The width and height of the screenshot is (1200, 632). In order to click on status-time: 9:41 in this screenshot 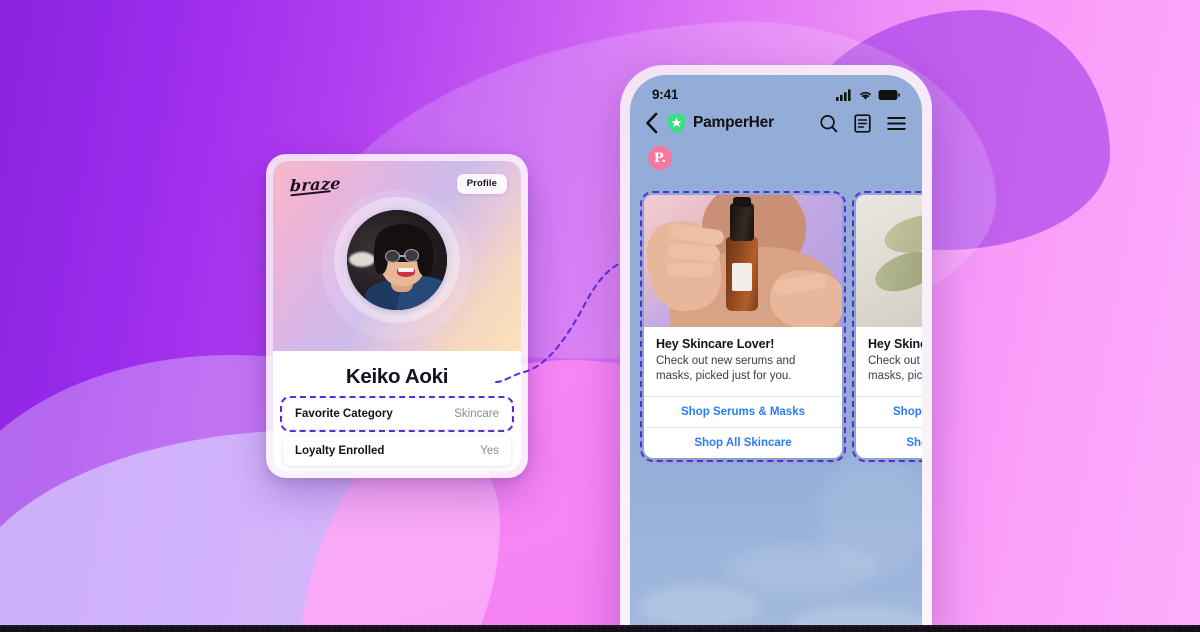, I will do `click(665, 94)`.